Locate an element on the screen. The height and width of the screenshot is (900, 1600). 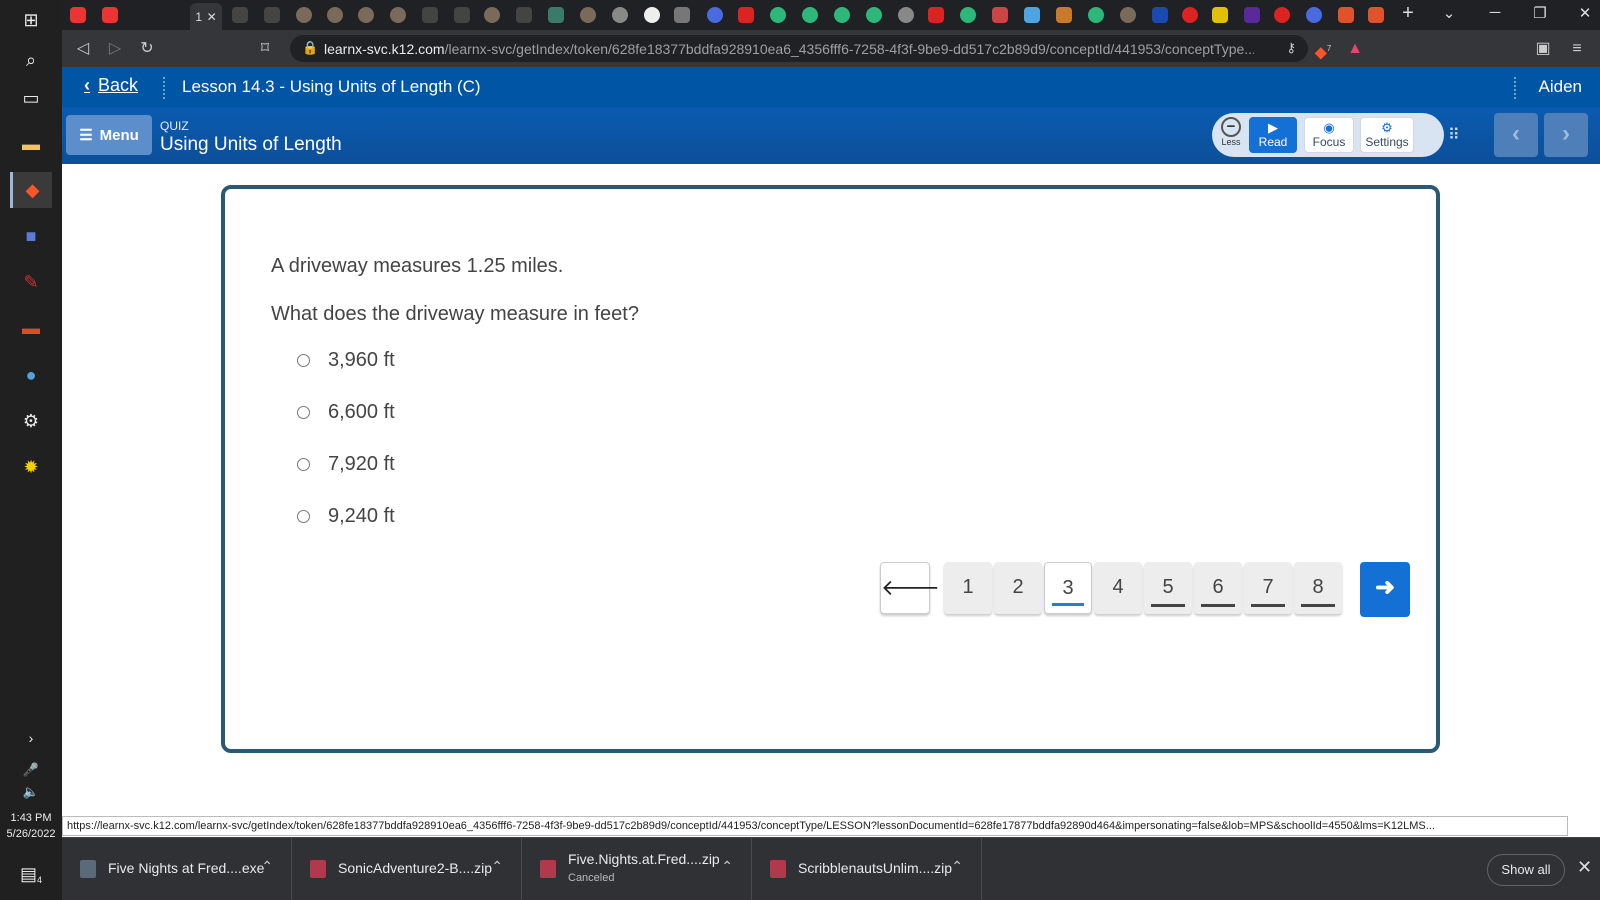
bookmark-icon: ⌑ is located at coordinates (265, 49).